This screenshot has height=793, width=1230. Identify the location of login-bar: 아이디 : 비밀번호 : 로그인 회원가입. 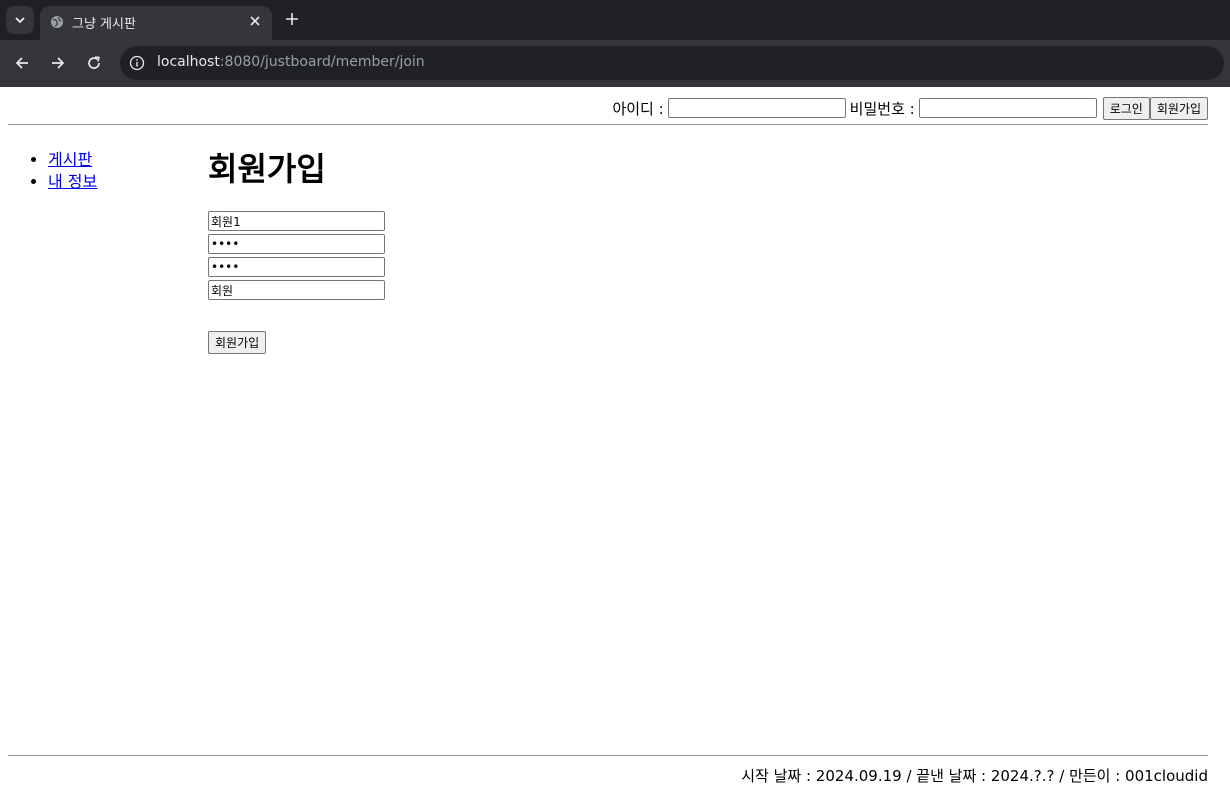
(908, 108).